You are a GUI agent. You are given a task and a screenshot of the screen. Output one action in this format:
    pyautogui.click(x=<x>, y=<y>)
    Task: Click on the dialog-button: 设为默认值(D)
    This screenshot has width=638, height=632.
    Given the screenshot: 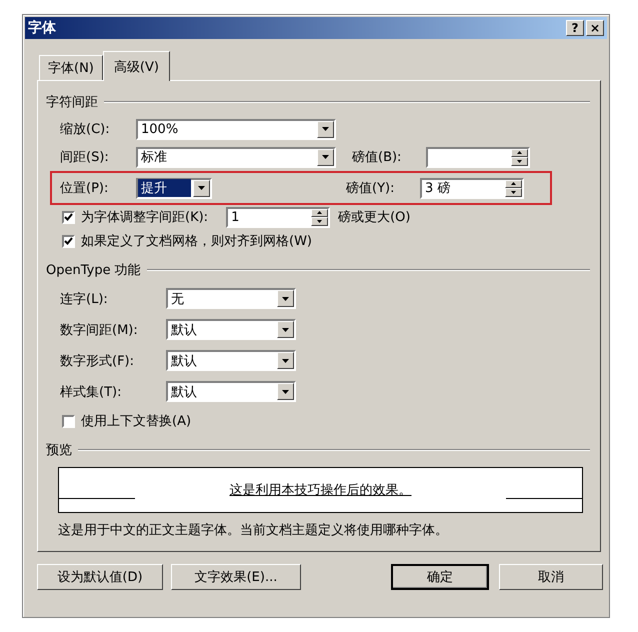 What is the action you would take?
    pyautogui.click(x=100, y=577)
    